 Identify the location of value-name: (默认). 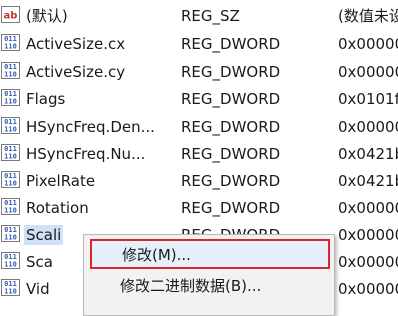
(47, 16).